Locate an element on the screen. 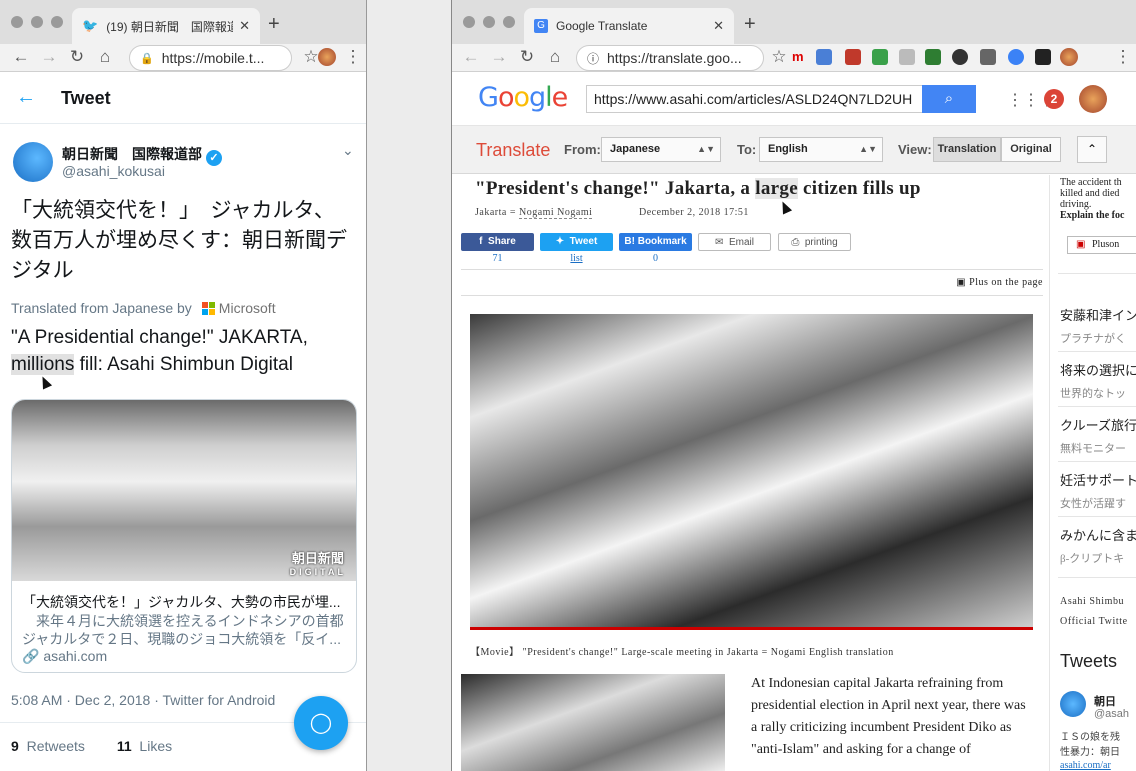 The width and height of the screenshot is (1136, 771). byline-place: Jakarta = is located at coordinates (495, 212).